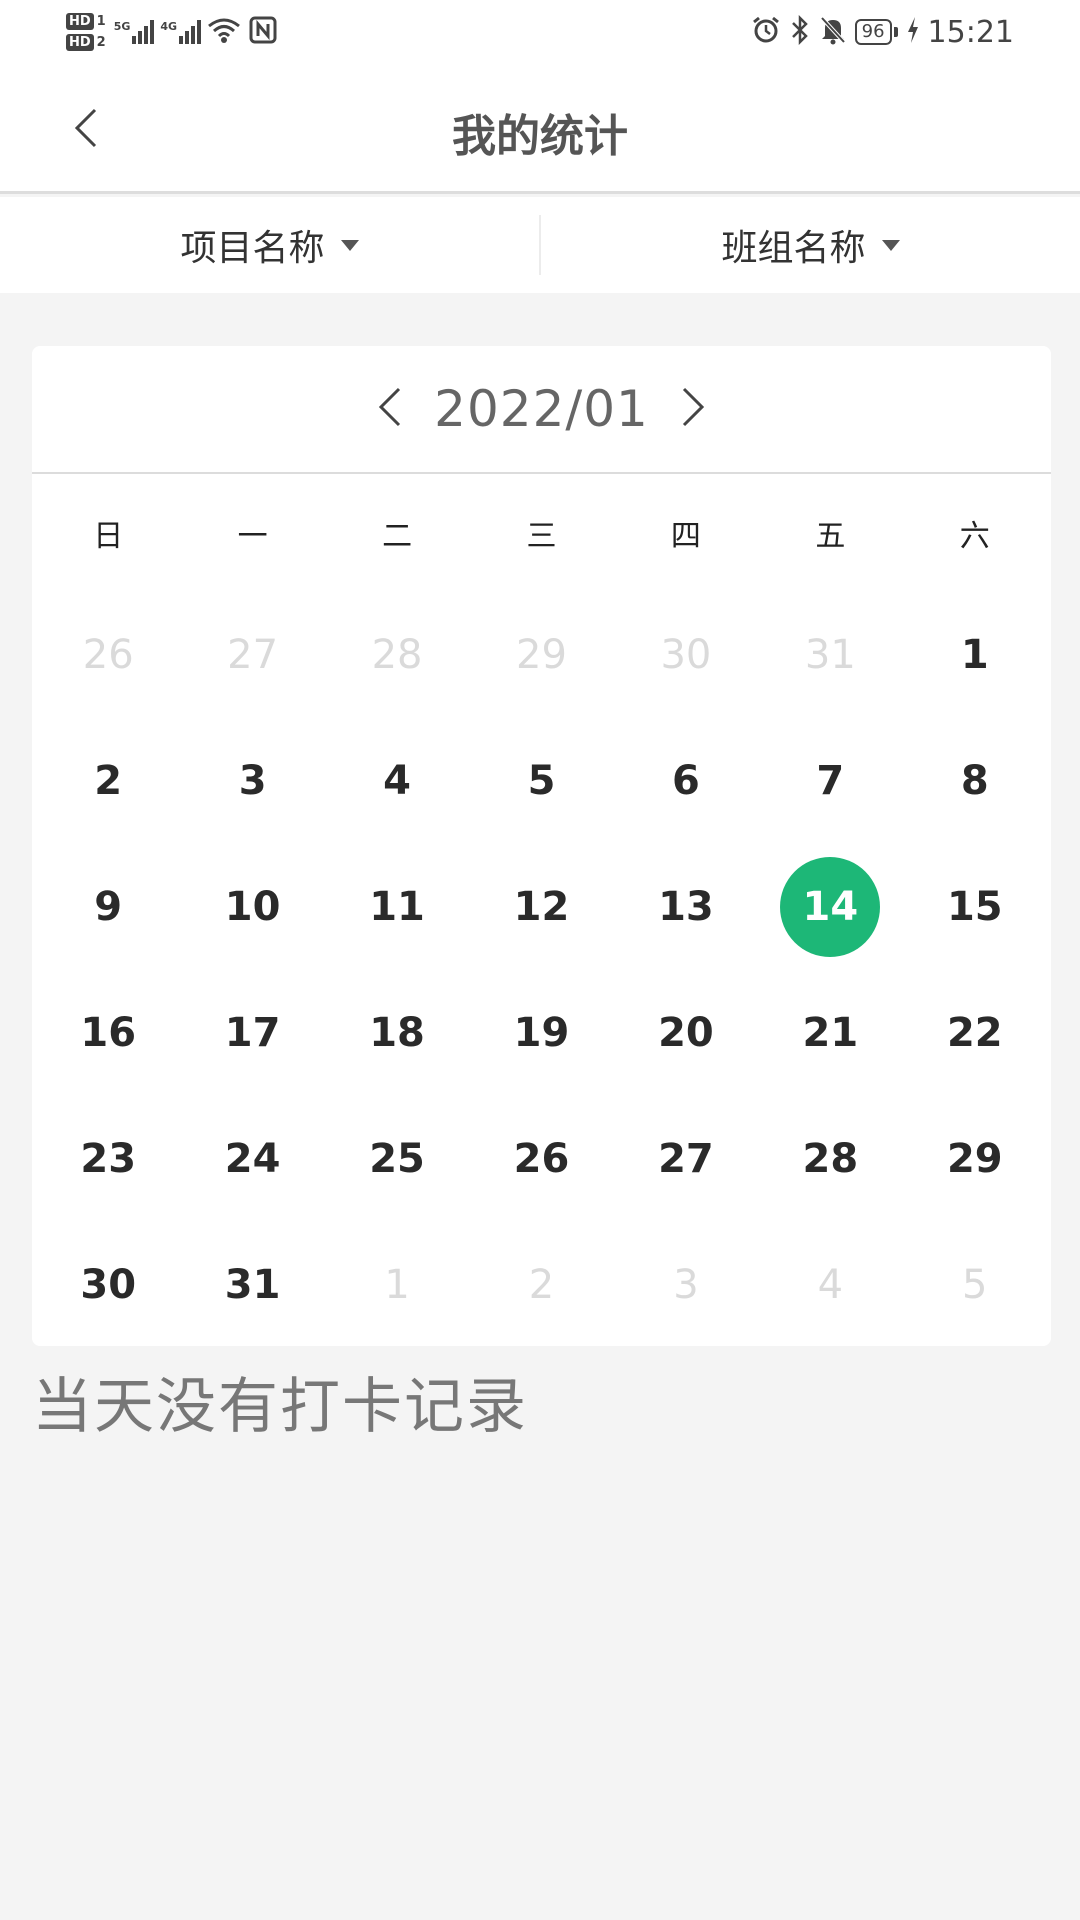 This screenshot has width=1080, height=1920. I want to click on calendar-day: 30, so click(108, 1285).